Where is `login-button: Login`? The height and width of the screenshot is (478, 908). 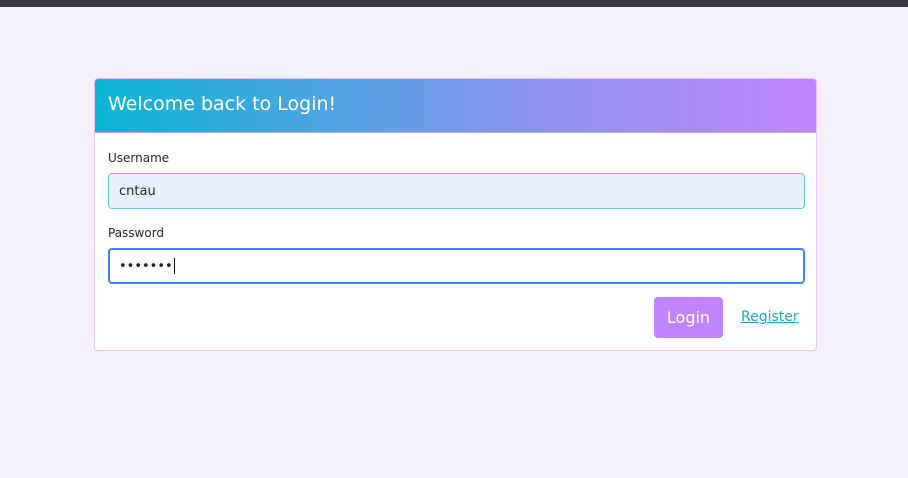
login-button: Login is located at coordinates (688, 317).